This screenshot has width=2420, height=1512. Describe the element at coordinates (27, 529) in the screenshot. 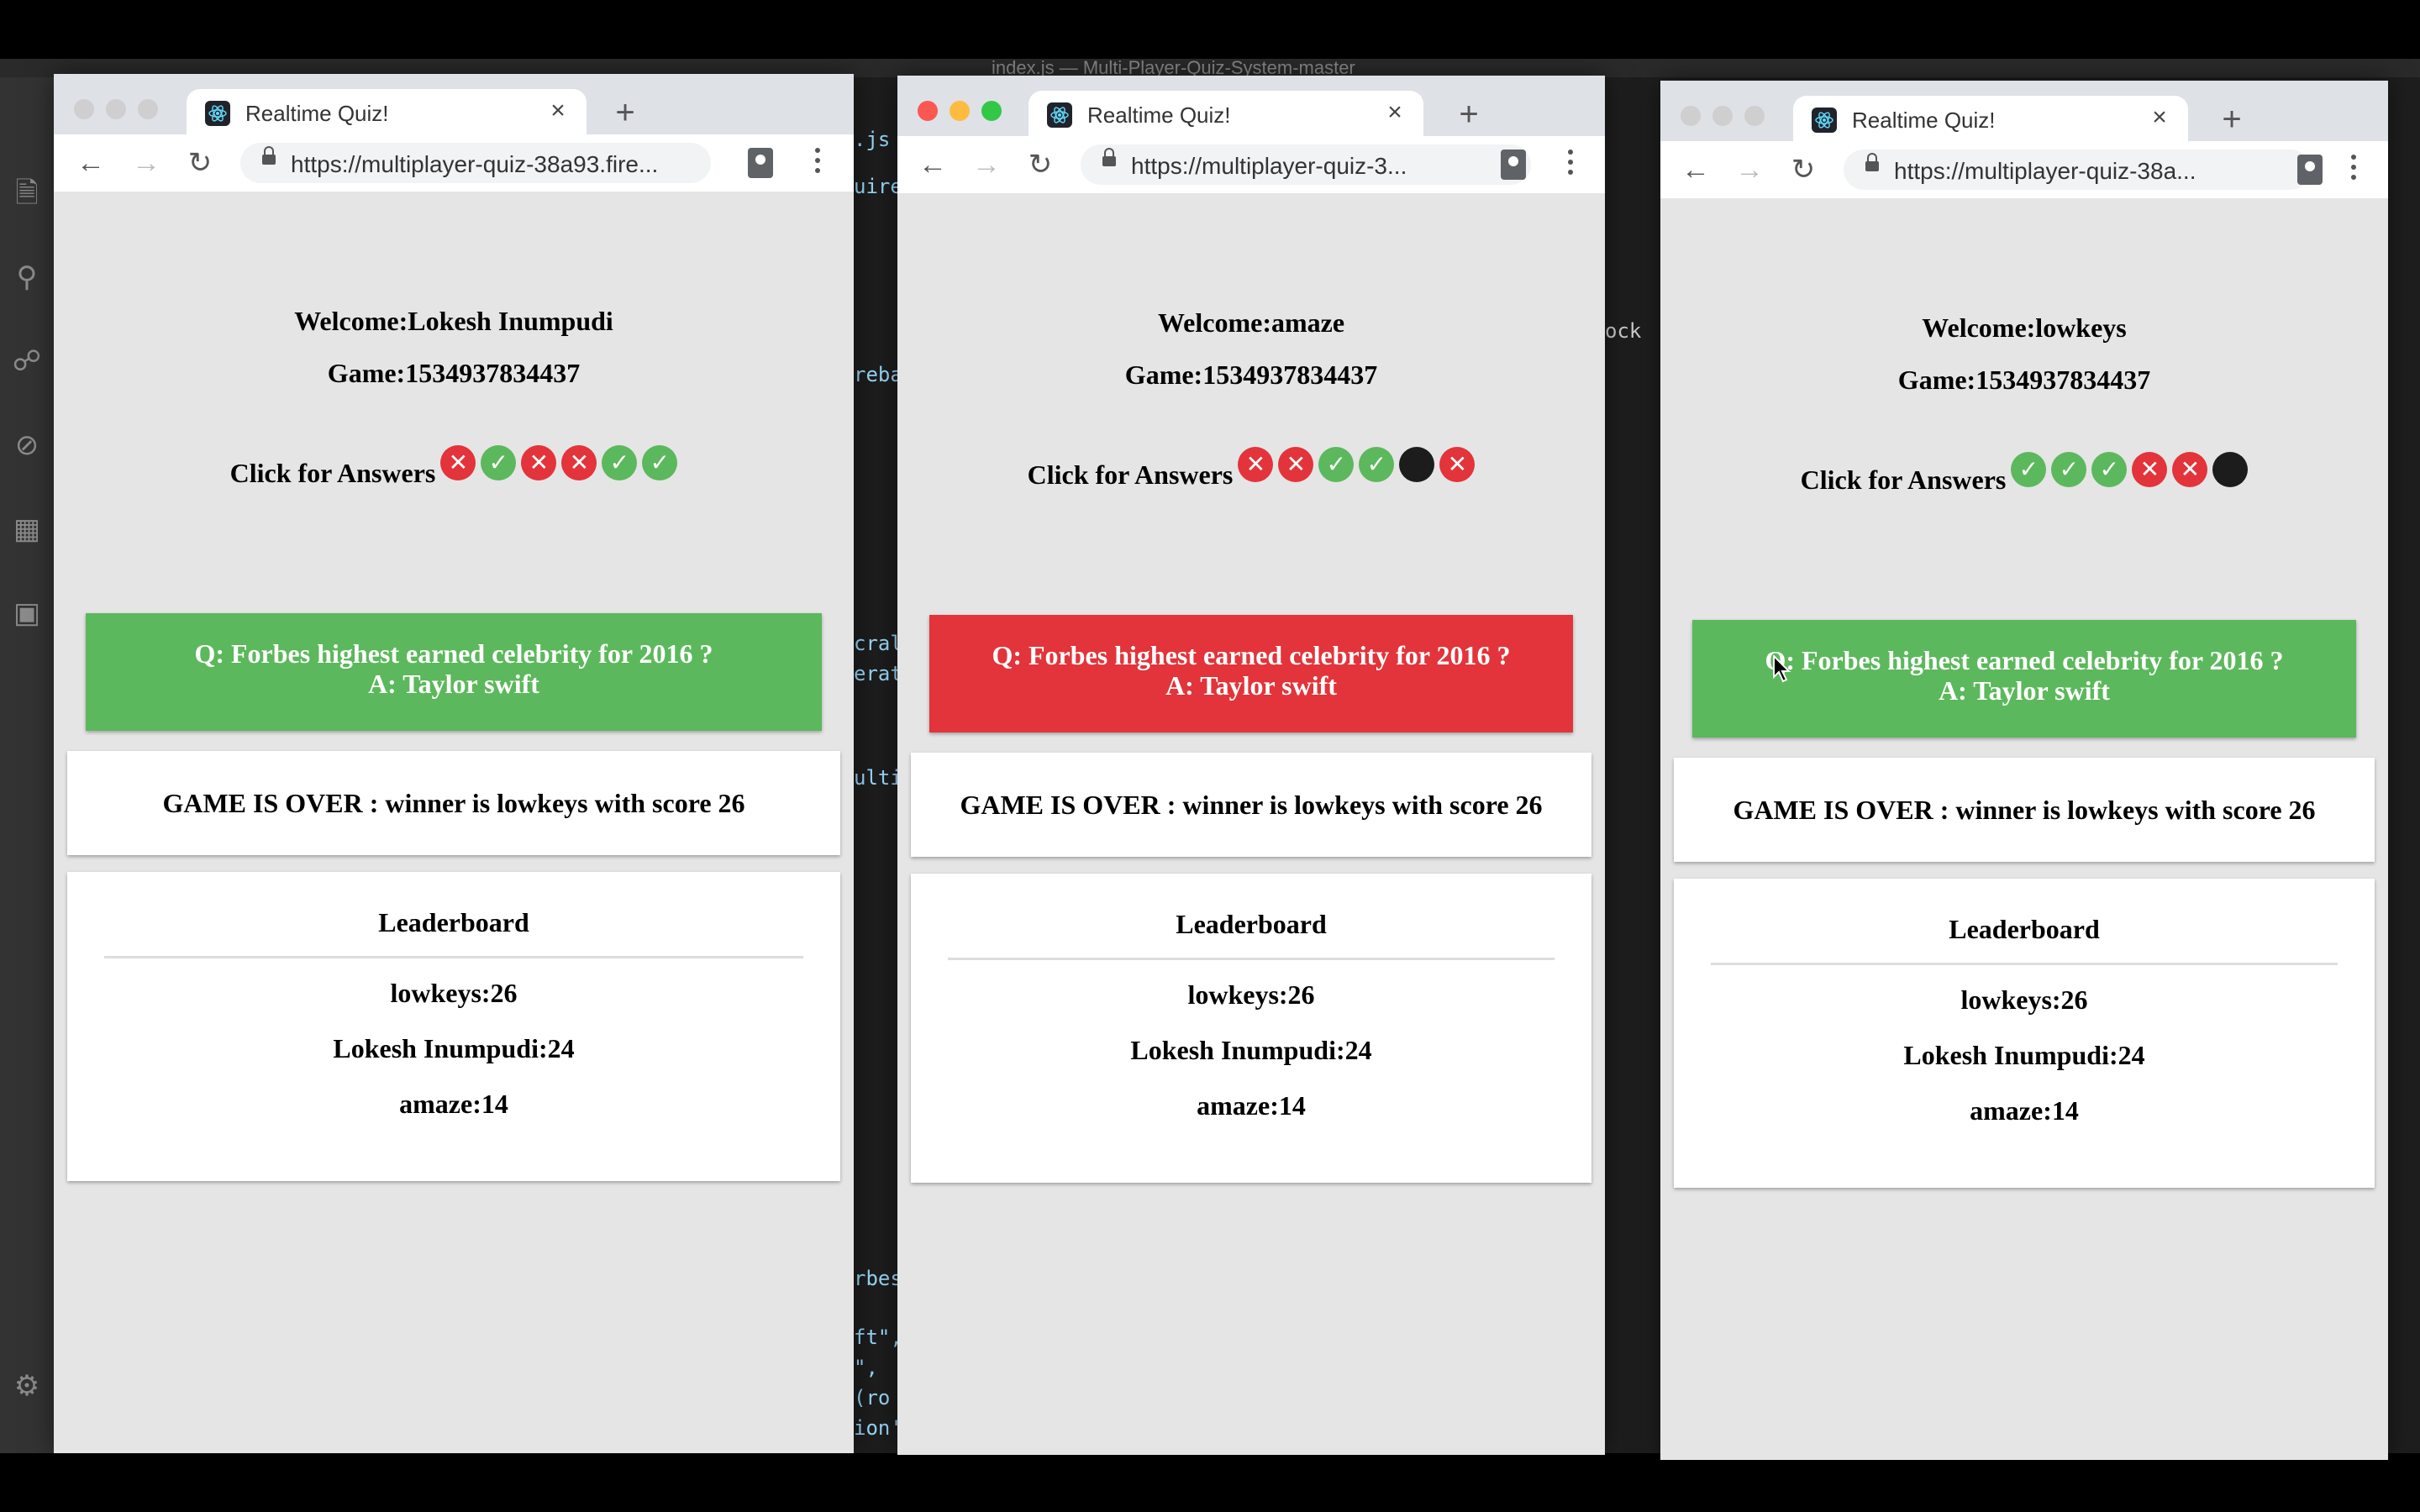

I see `extensions-icon: ▦` at that location.